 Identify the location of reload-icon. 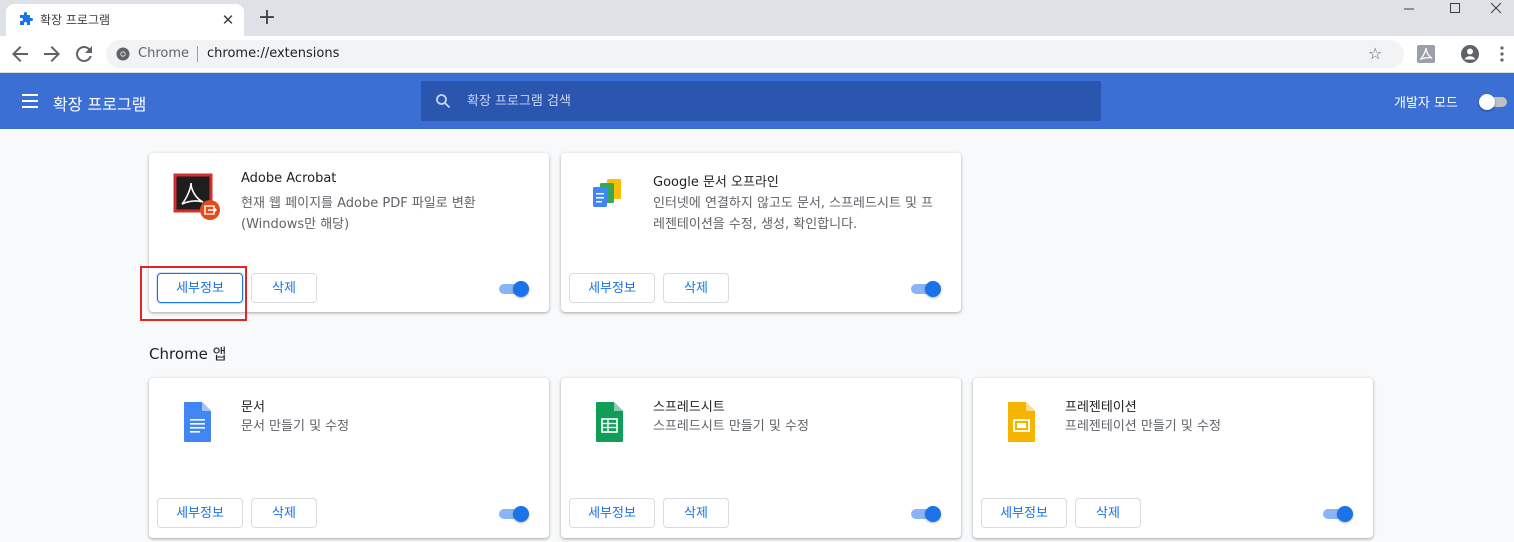
(84, 54).